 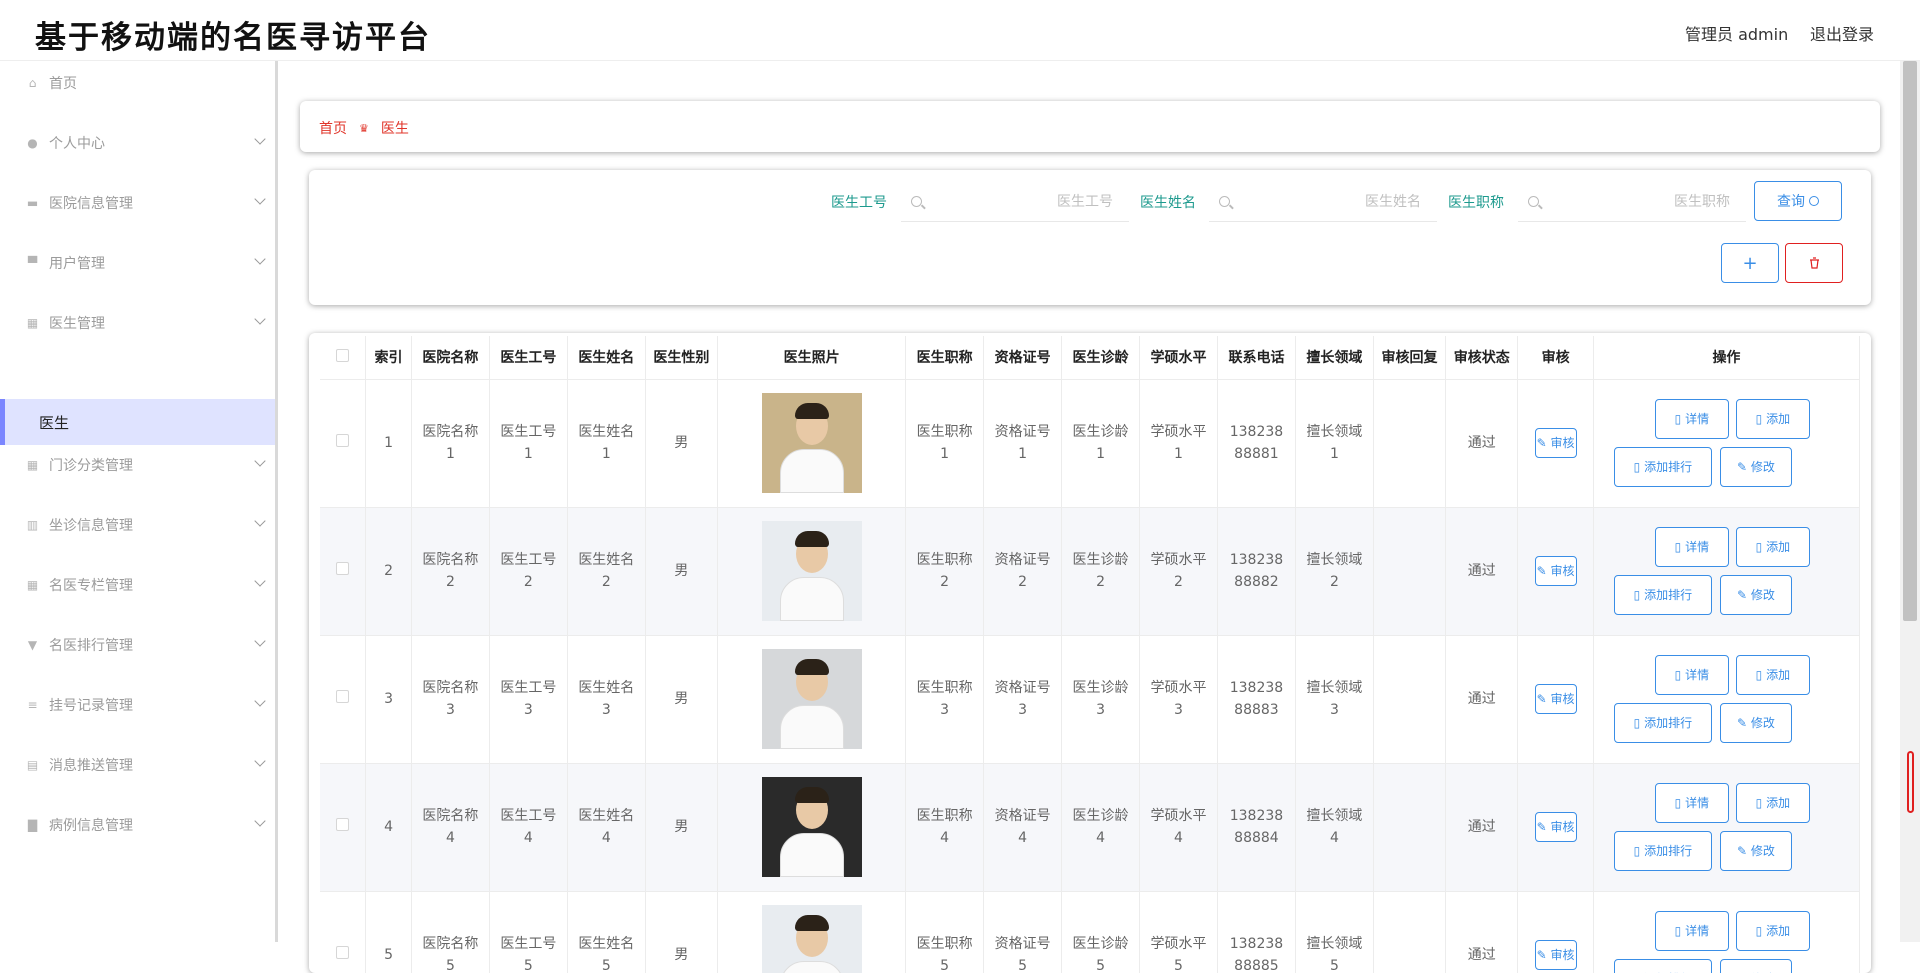 What do you see at coordinates (1101, 571) in the screenshot?
I see `years-cell: 医生诊龄2` at bounding box center [1101, 571].